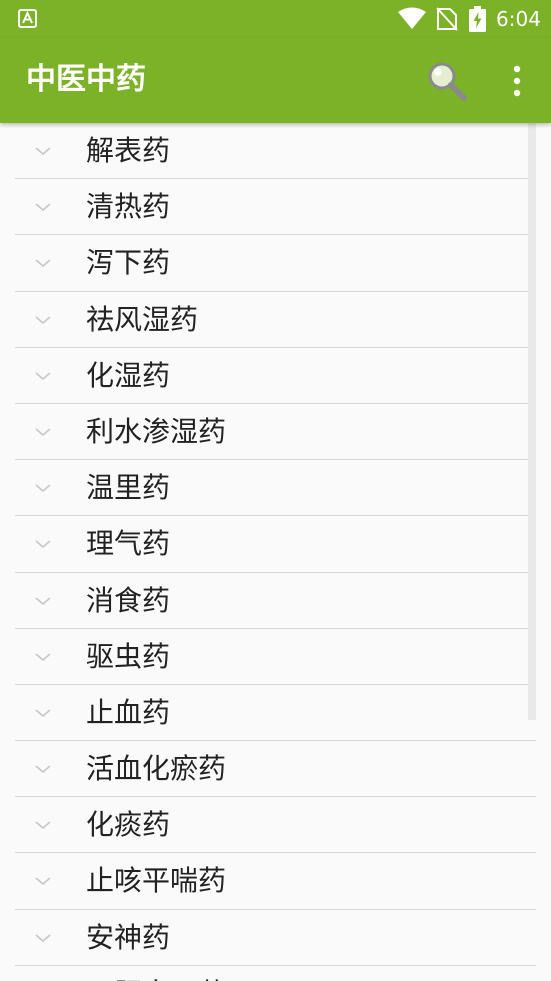  What do you see at coordinates (275, 657) in the screenshot?
I see `list-item: 驱虫药` at bounding box center [275, 657].